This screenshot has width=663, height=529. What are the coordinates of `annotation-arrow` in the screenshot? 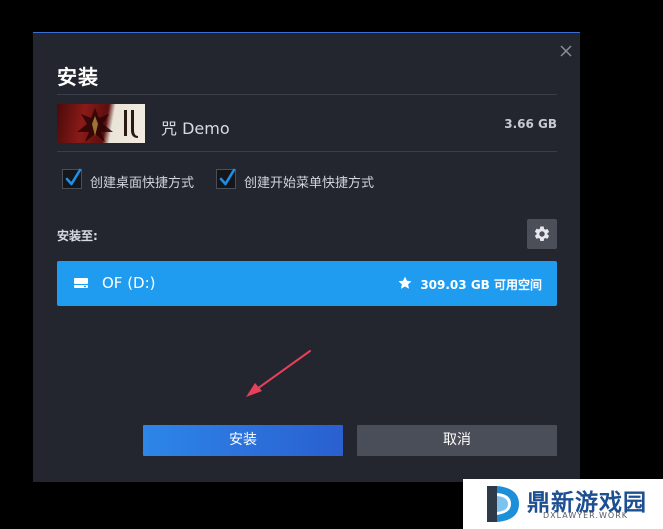 It's located at (278, 373).